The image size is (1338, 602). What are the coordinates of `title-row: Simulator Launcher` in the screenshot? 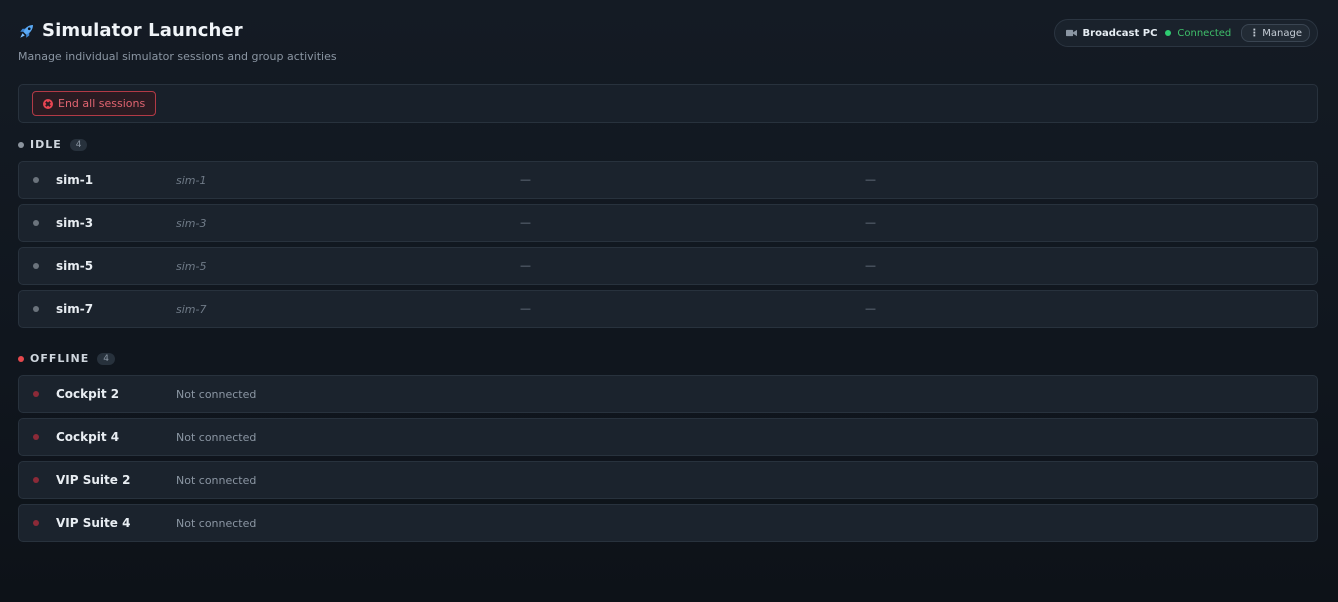 It's located at (177, 30).